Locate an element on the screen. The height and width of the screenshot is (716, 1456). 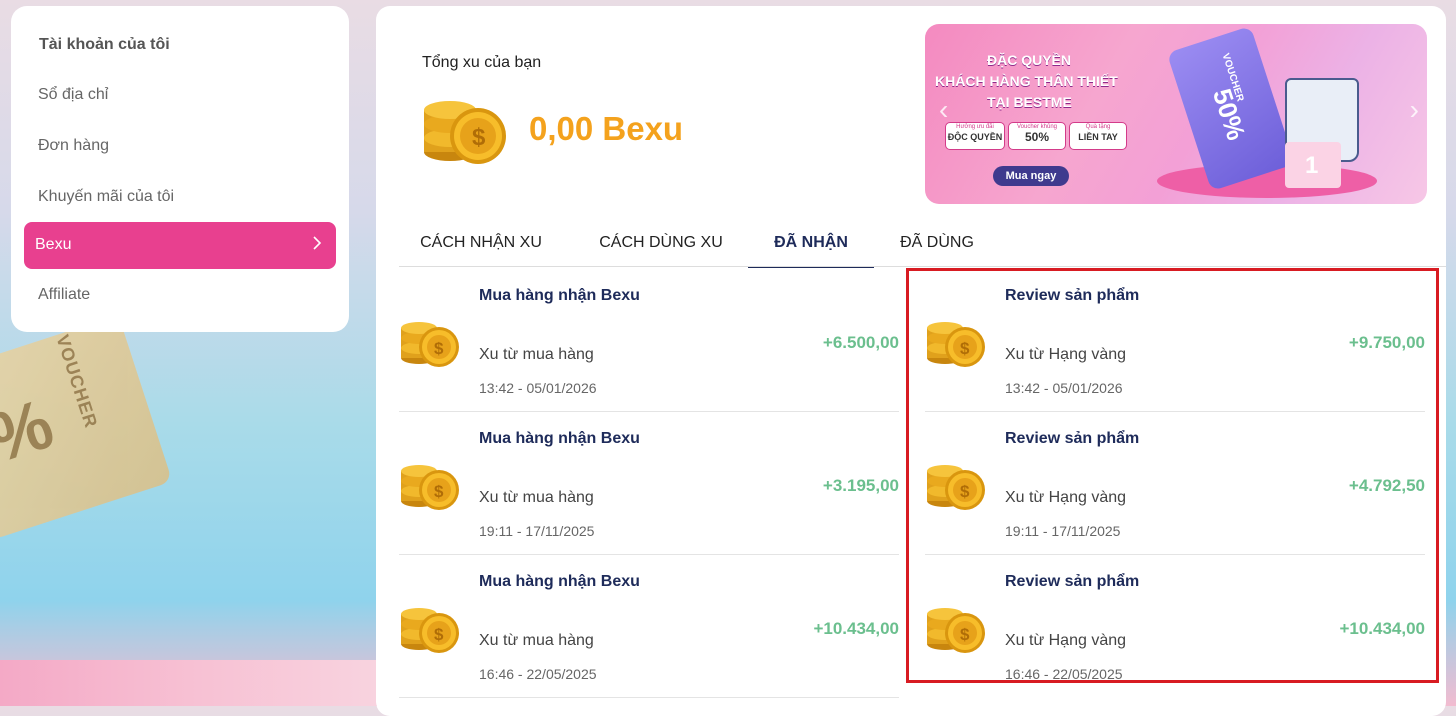
history-amount: +3.195,00 is located at coordinates (860, 485).